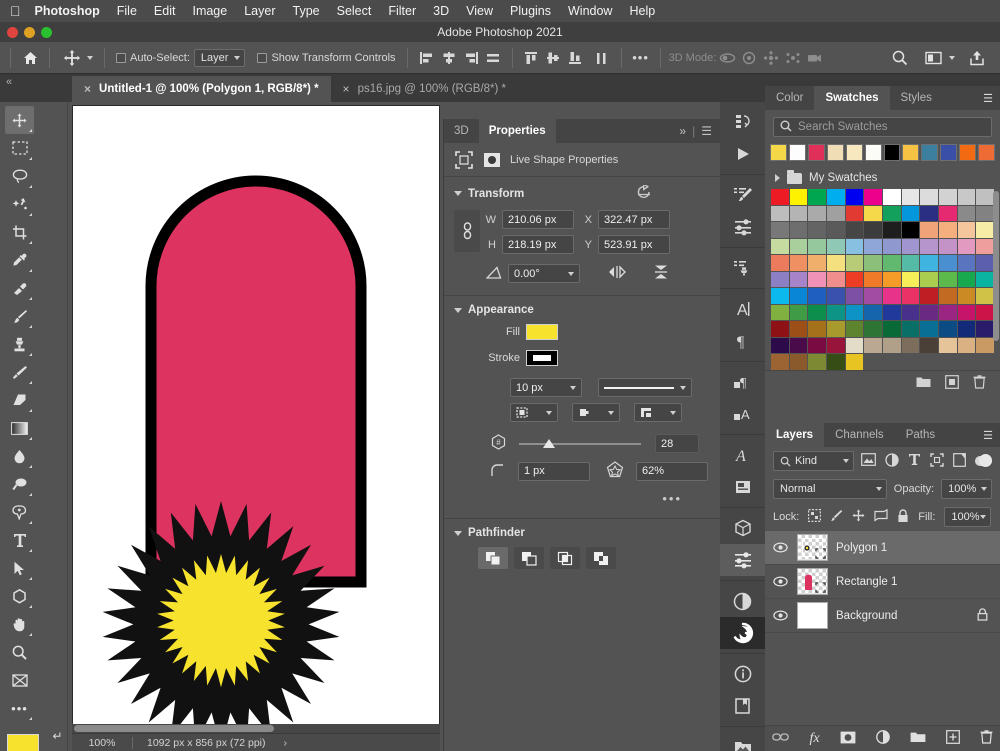 Image resolution: width=1000 pixels, height=751 pixels. Describe the element at coordinates (812, 615) in the screenshot. I see `layer-thumbnail` at that location.